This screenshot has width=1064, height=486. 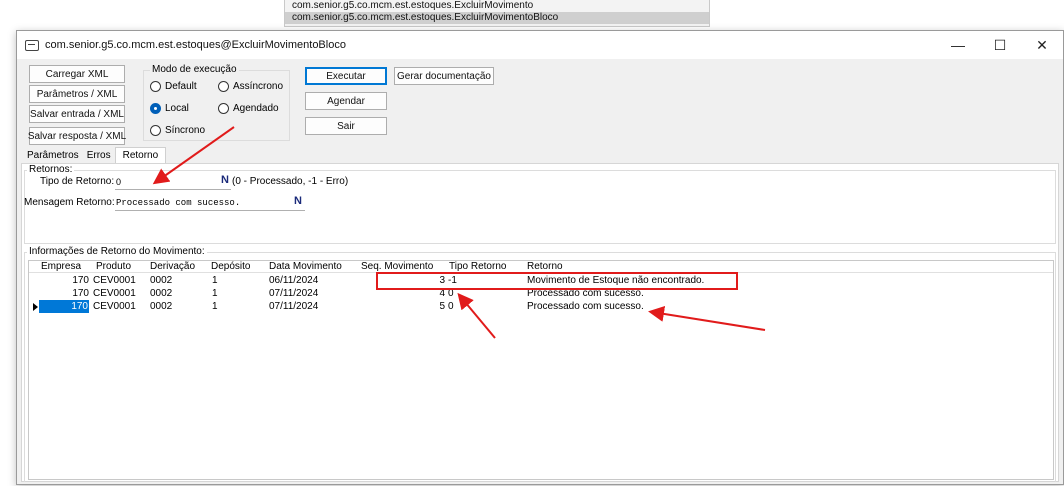 I want to click on radio-agendado: Agendado, so click(x=248, y=108).